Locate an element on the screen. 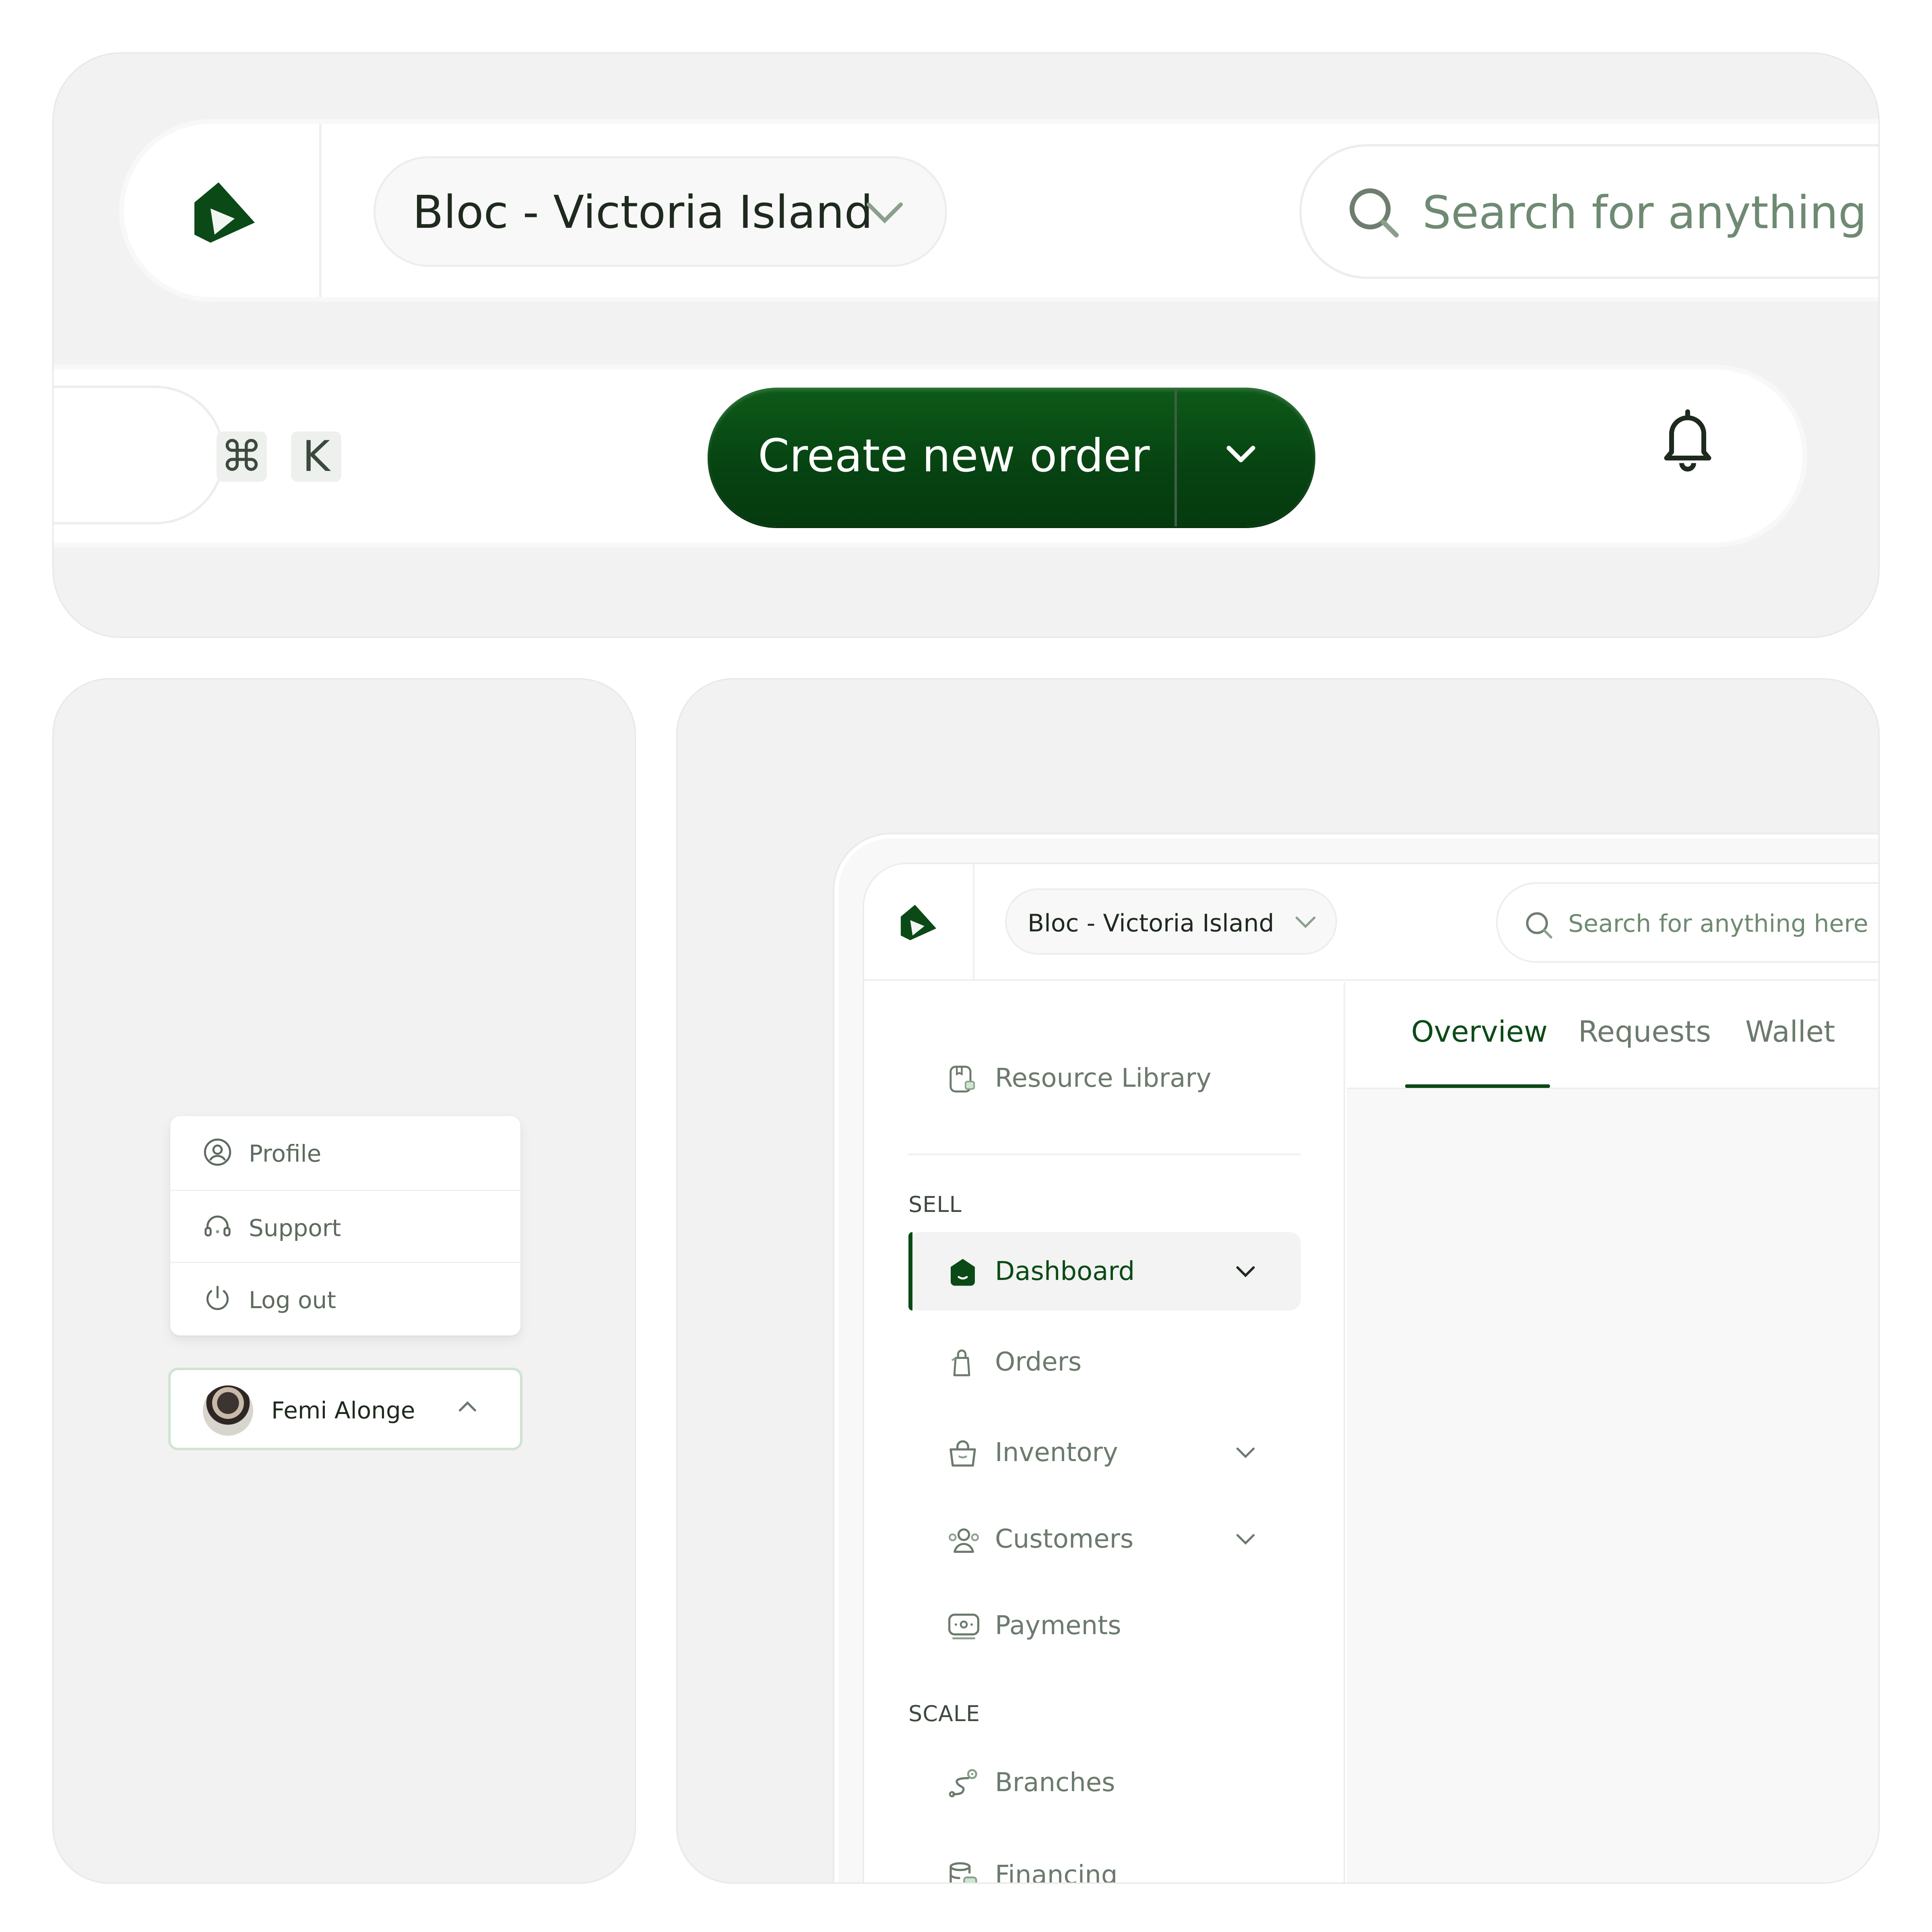  user-dropdown-menu: Profile Support Log out is located at coordinates (345, 1225).